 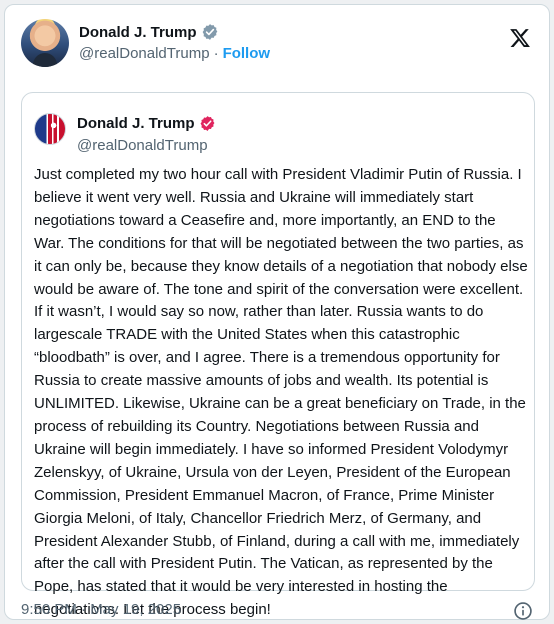 What do you see at coordinates (520, 38) in the screenshot?
I see `x-logo-icon` at bounding box center [520, 38].